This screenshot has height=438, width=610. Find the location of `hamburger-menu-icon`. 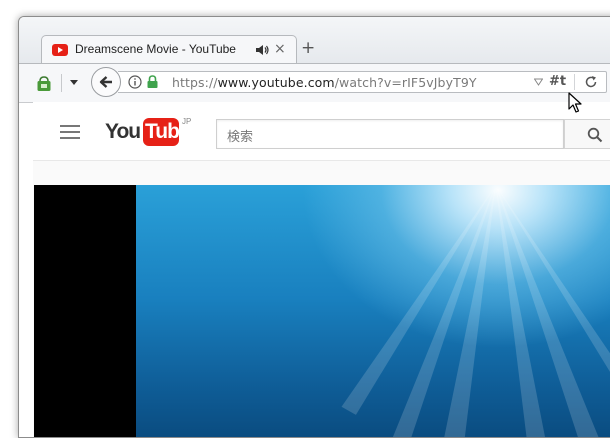

hamburger-menu-icon is located at coordinates (70, 132).